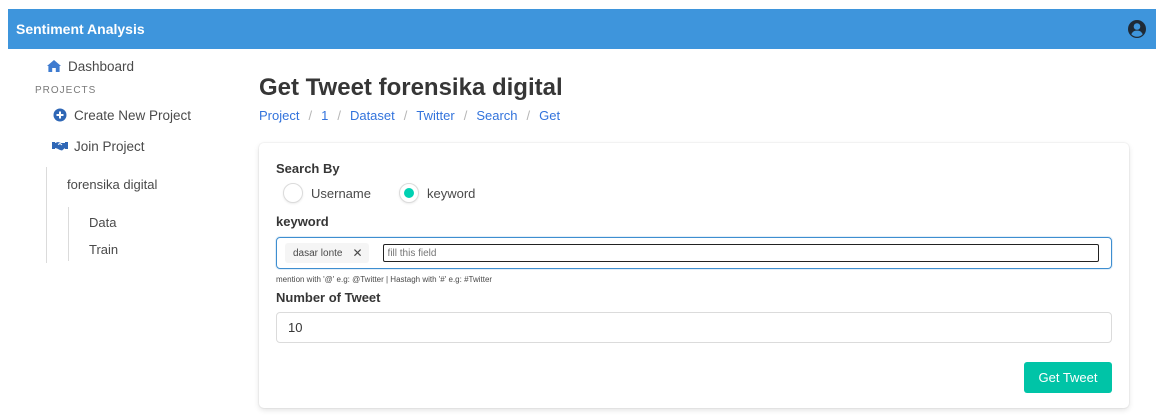 The image size is (1163, 419). I want to click on sidebar-item-label: Join Project, so click(109, 146).